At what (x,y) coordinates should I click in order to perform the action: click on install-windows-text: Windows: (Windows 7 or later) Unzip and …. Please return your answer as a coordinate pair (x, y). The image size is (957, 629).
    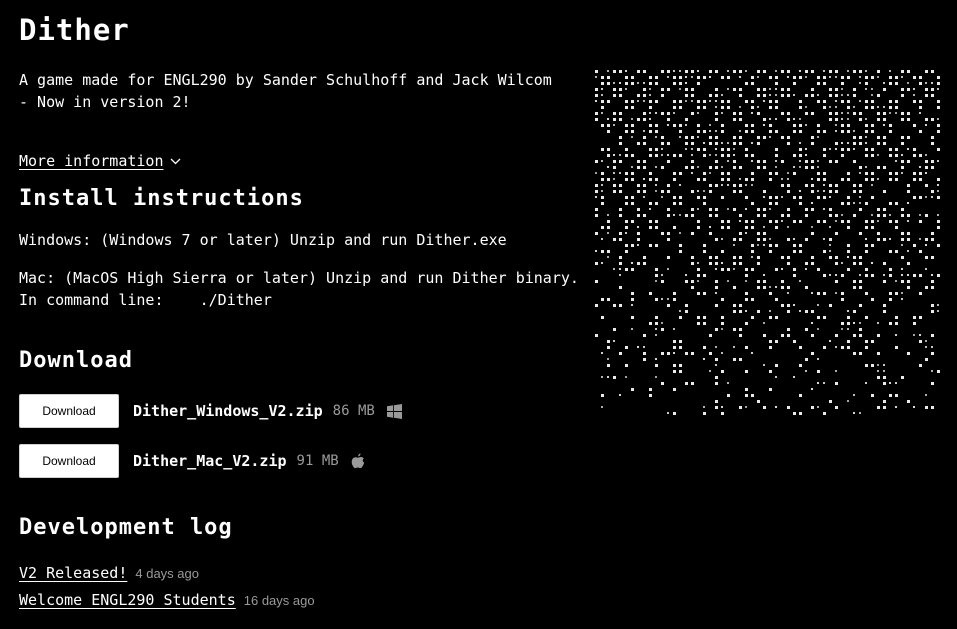
    Looking at the image, I should click on (263, 240).